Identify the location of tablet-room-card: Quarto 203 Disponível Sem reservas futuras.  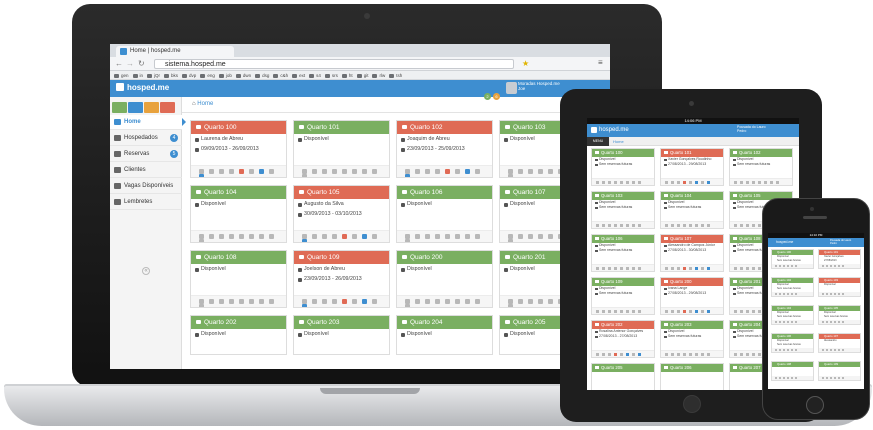
(692, 339).